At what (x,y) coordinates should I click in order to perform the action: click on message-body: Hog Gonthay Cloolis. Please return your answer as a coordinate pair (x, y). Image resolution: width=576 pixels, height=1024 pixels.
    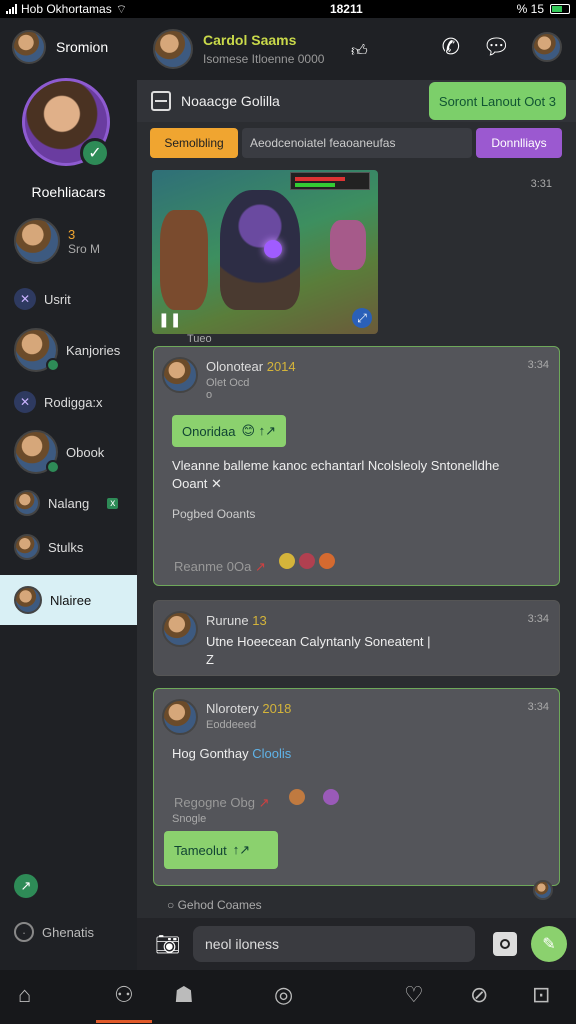
    Looking at the image, I should click on (232, 753).